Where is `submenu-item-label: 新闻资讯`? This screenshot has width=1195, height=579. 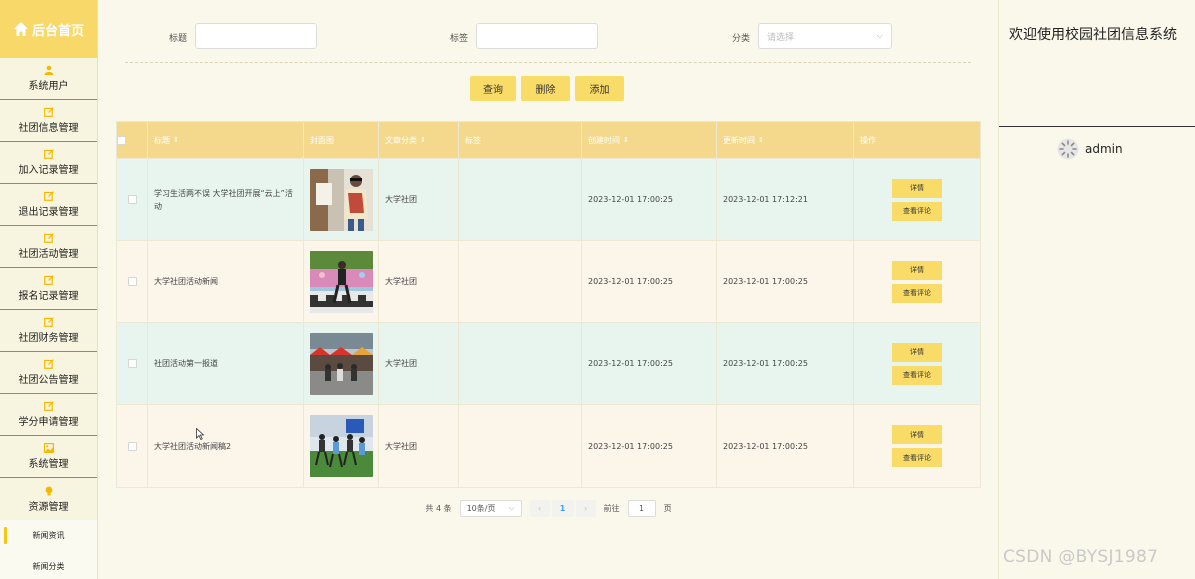 submenu-item-label: 新闻资讯 is located at coordinates (48, 535).